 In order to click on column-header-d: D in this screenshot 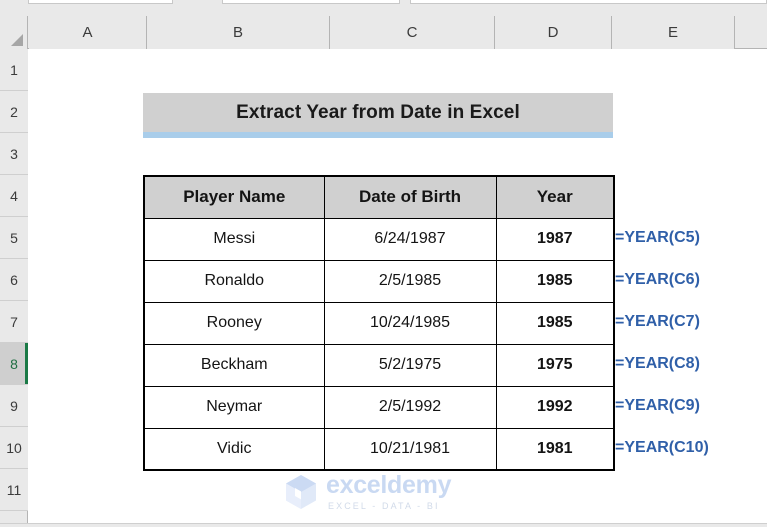, I will do `click(553, 32)`.